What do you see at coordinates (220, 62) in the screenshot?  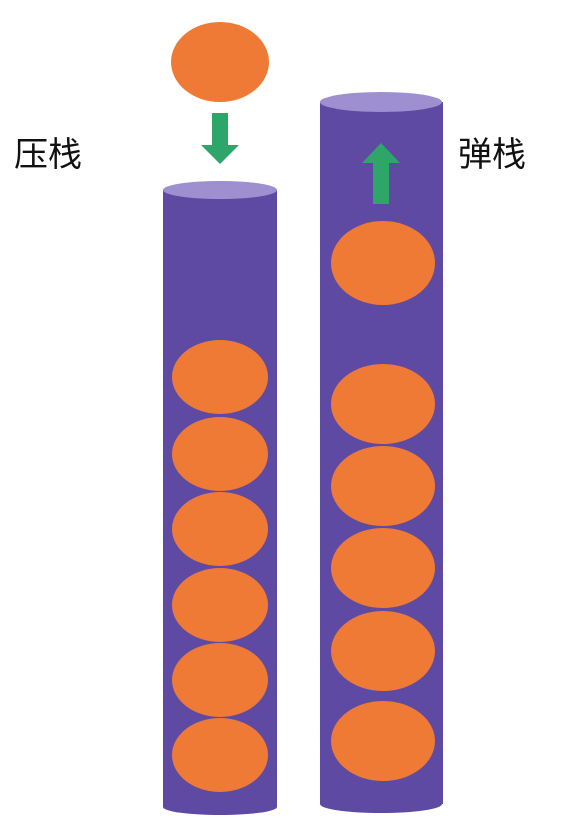 I see `incoming-ball` at bounding box center [220, 62].